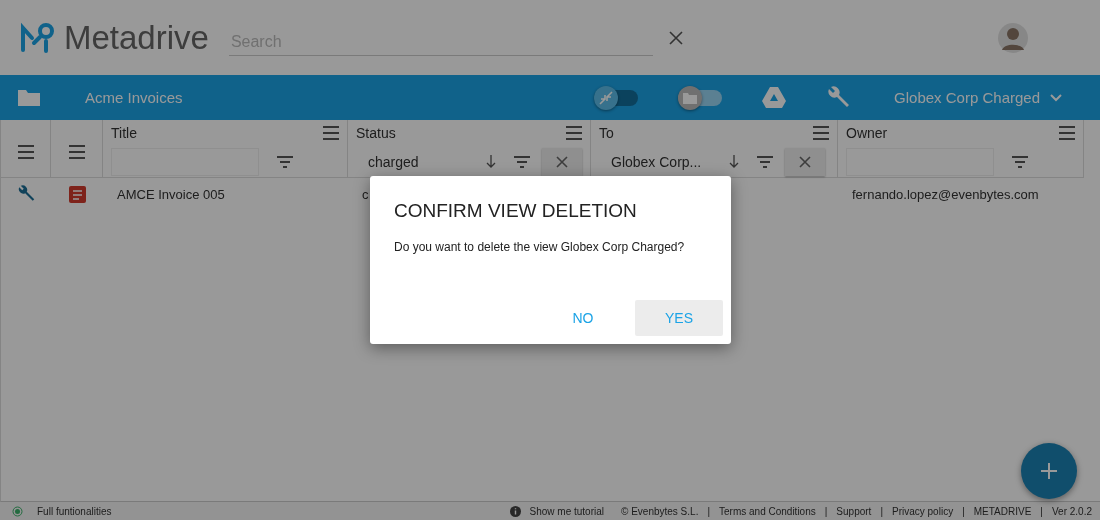  Describe the element at coordinates (1002, 511) in the screenshot. I see `footer-link: METADRIVE` at that location.